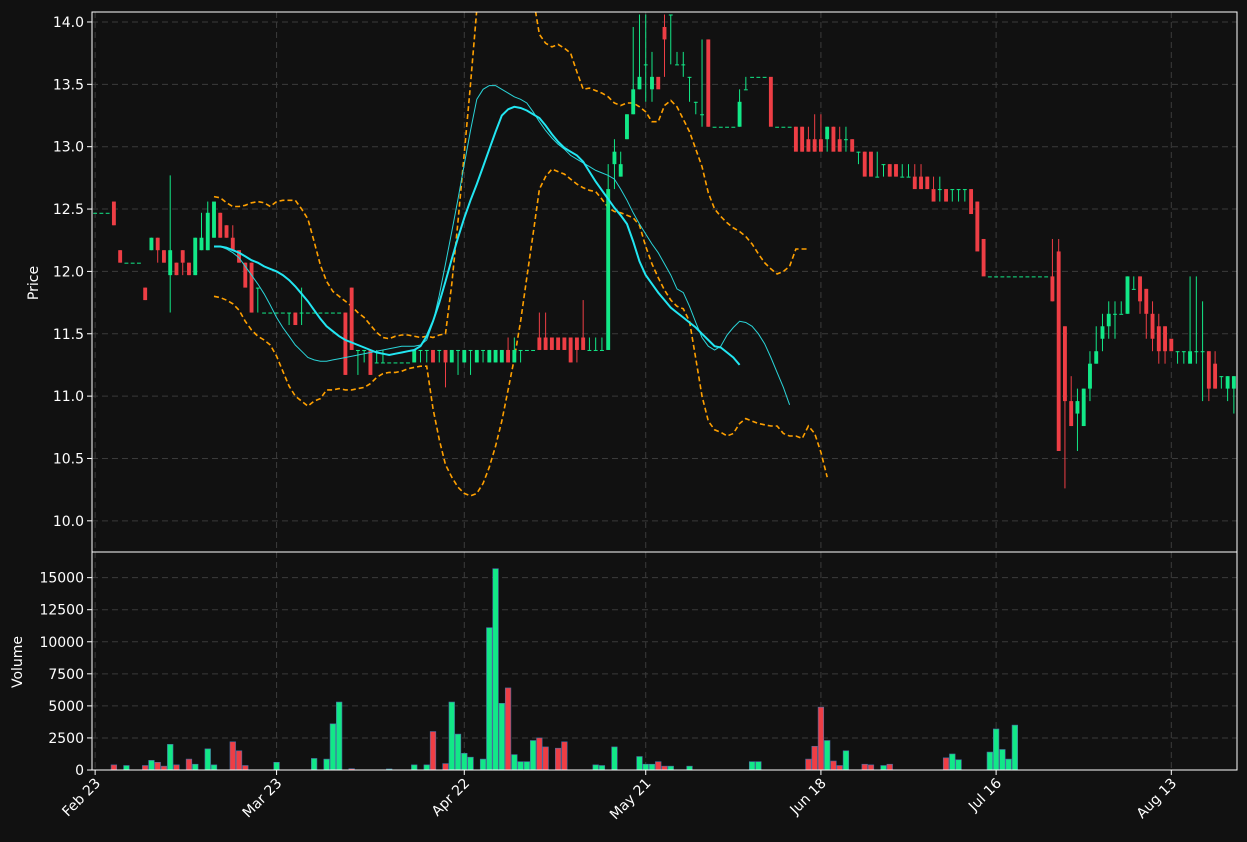 The image size is (1247, 842). I want to click on price-tick-label: 10.0, so click(68, 522).